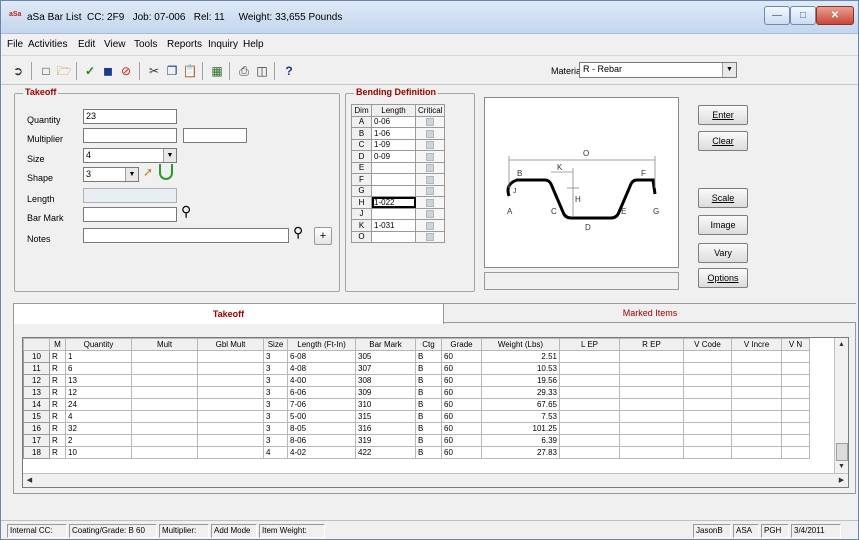 The image size is (859, 540). What do you see at coordinates (217, 71) in the screenshot?
I see `calculator-icon: ▦` at bounding box center [217, 71].